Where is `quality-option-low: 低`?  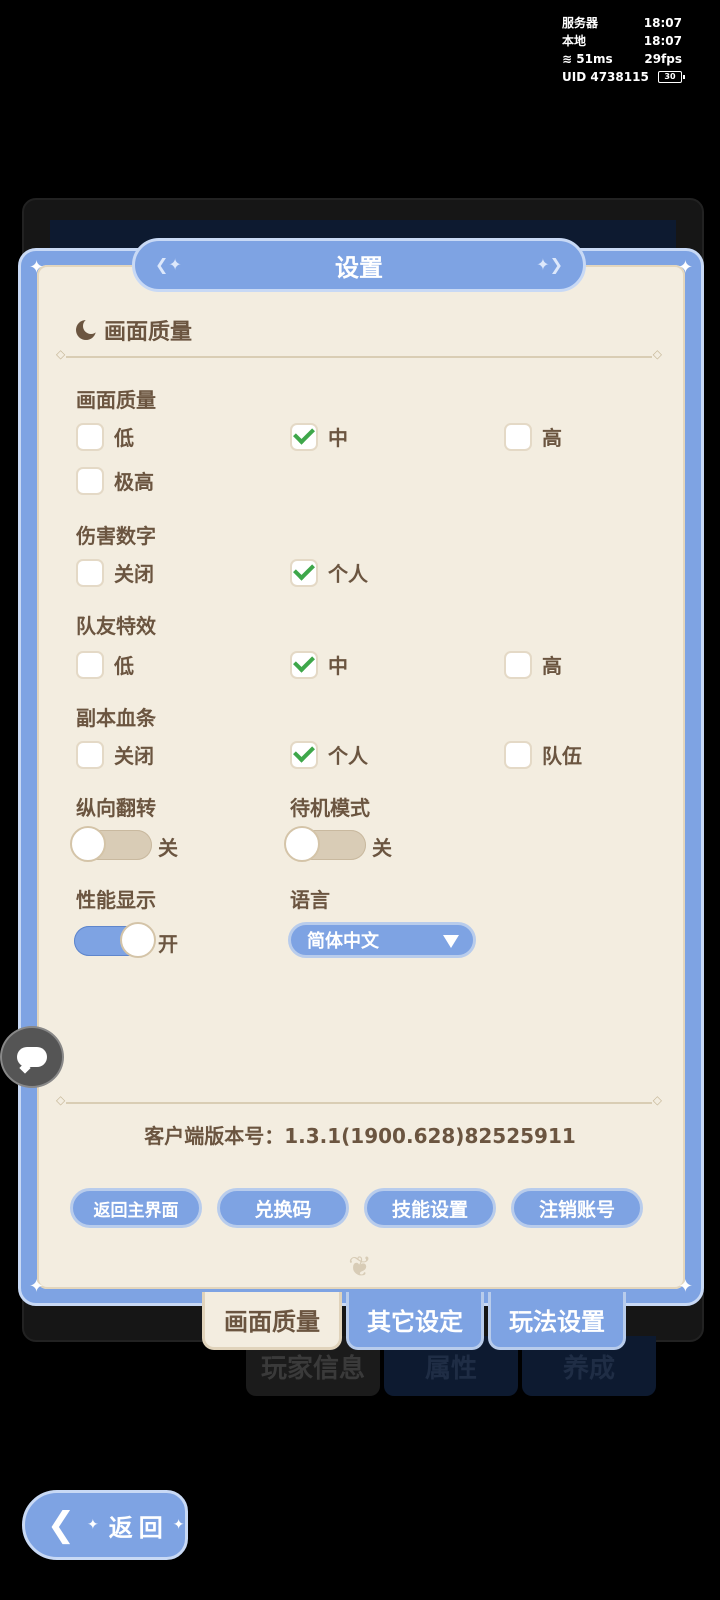
quality-option-low: 低 is located at coordinates (105, 436).